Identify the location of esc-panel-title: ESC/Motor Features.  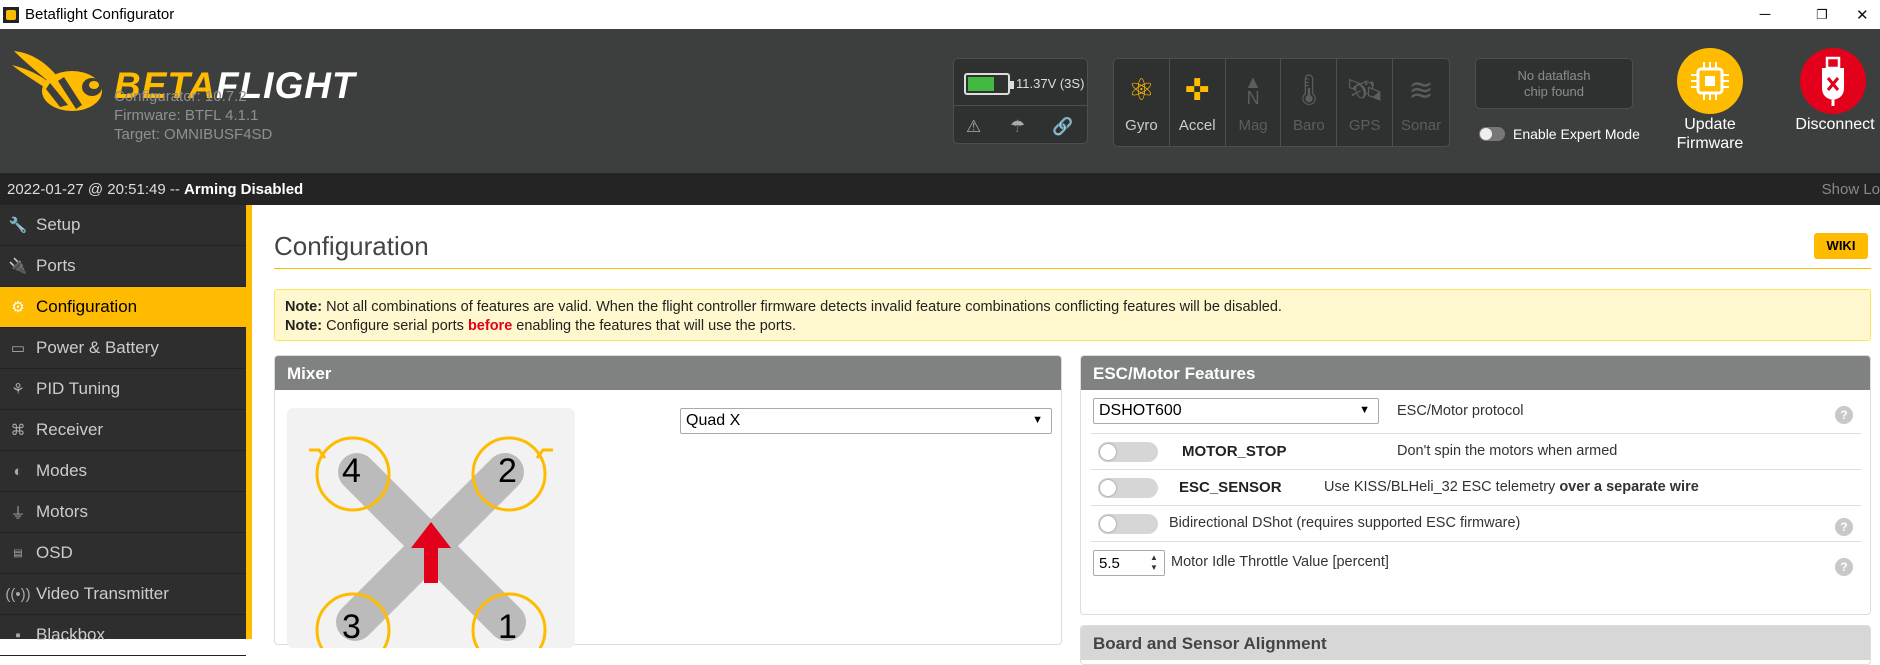
(1475, 373).